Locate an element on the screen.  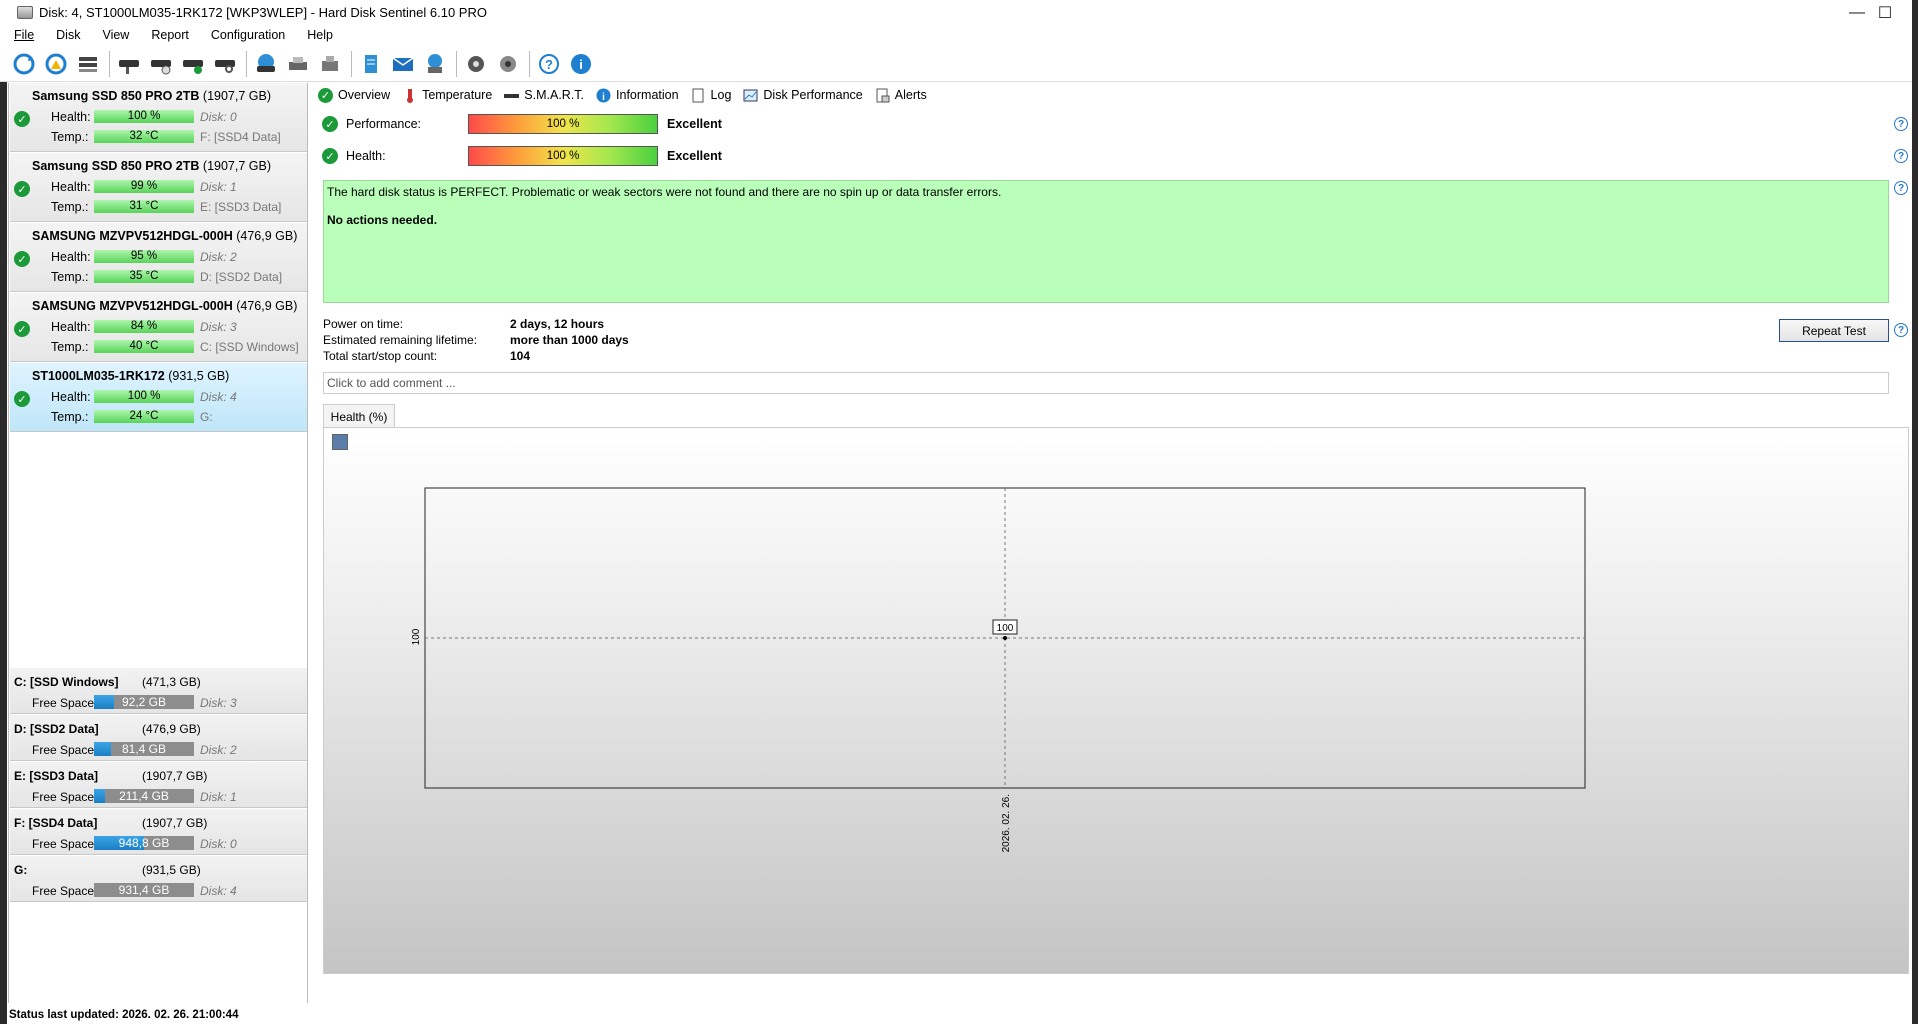
app-disk-icon is located at coordinates (25, 12).